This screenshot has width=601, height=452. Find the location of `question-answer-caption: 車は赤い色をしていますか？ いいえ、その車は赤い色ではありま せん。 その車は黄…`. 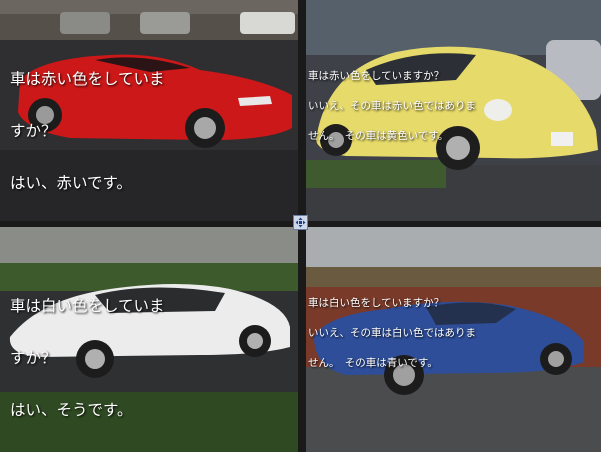

question-answer-caption: 車は赤い色をしていますか？ いいえ、その車は赤い色ではありま せん。 その車は黄… is located at coordinates (392, 106).